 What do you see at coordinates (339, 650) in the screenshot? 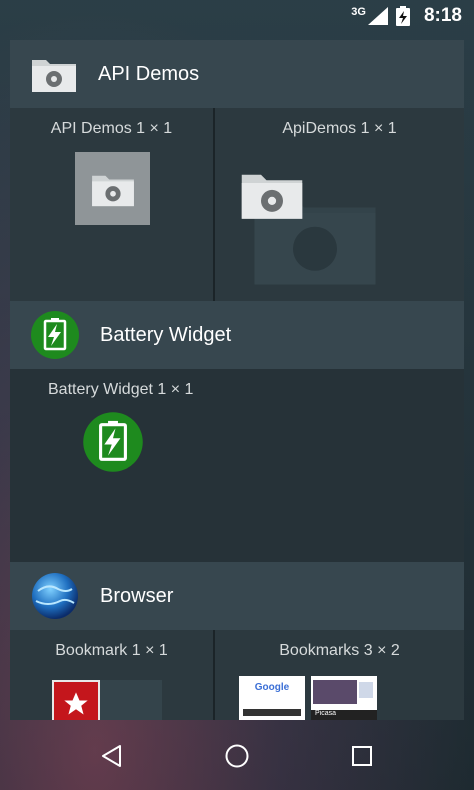
I see `widget-label: Bookmarks 3 × 2` at bounding box center [339, 650].